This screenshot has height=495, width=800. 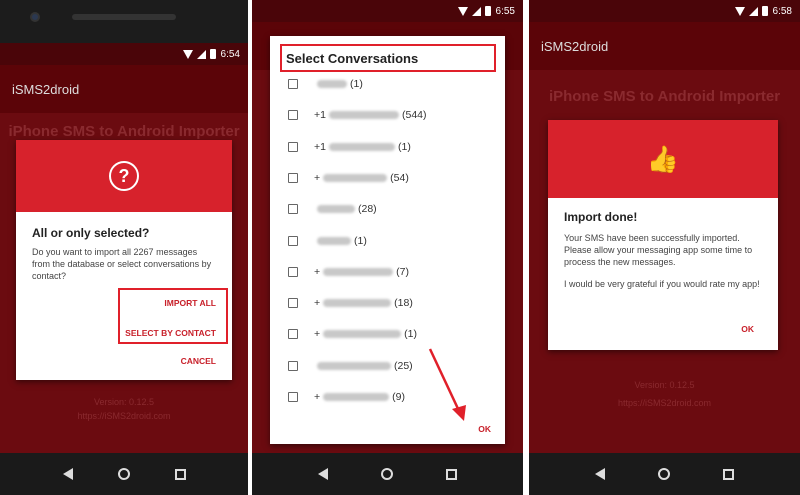 I want to click on phone-top-bezel, so click(x=124, y=21).